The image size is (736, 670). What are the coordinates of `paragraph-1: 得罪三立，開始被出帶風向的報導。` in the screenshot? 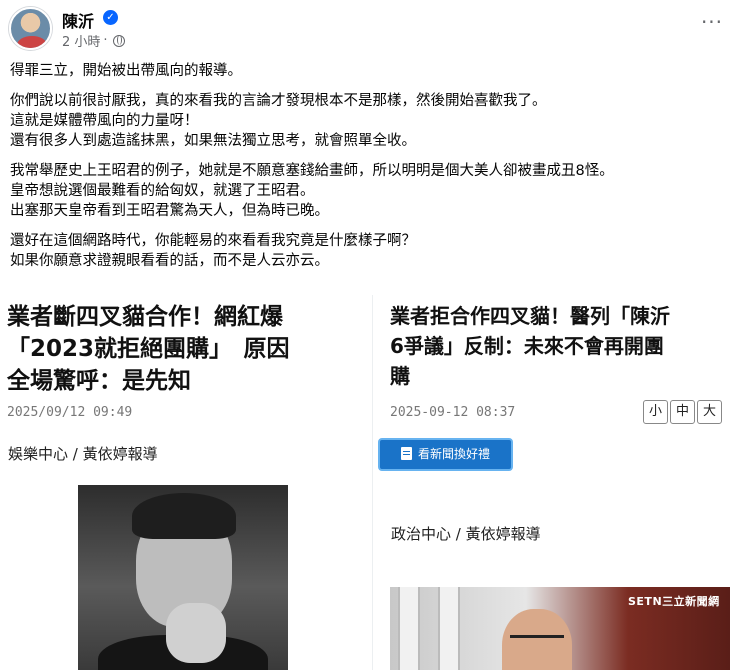 It's located at (370, 71).